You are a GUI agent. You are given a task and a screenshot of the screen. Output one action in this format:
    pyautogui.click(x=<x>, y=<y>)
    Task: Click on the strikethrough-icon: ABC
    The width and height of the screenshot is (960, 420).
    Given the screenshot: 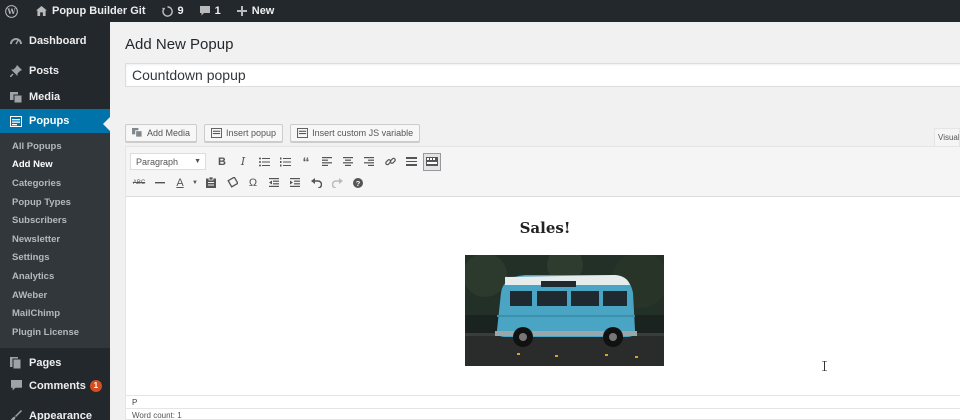 What is the action you would take?
    pyautogui.click(x=139, y=183)
    